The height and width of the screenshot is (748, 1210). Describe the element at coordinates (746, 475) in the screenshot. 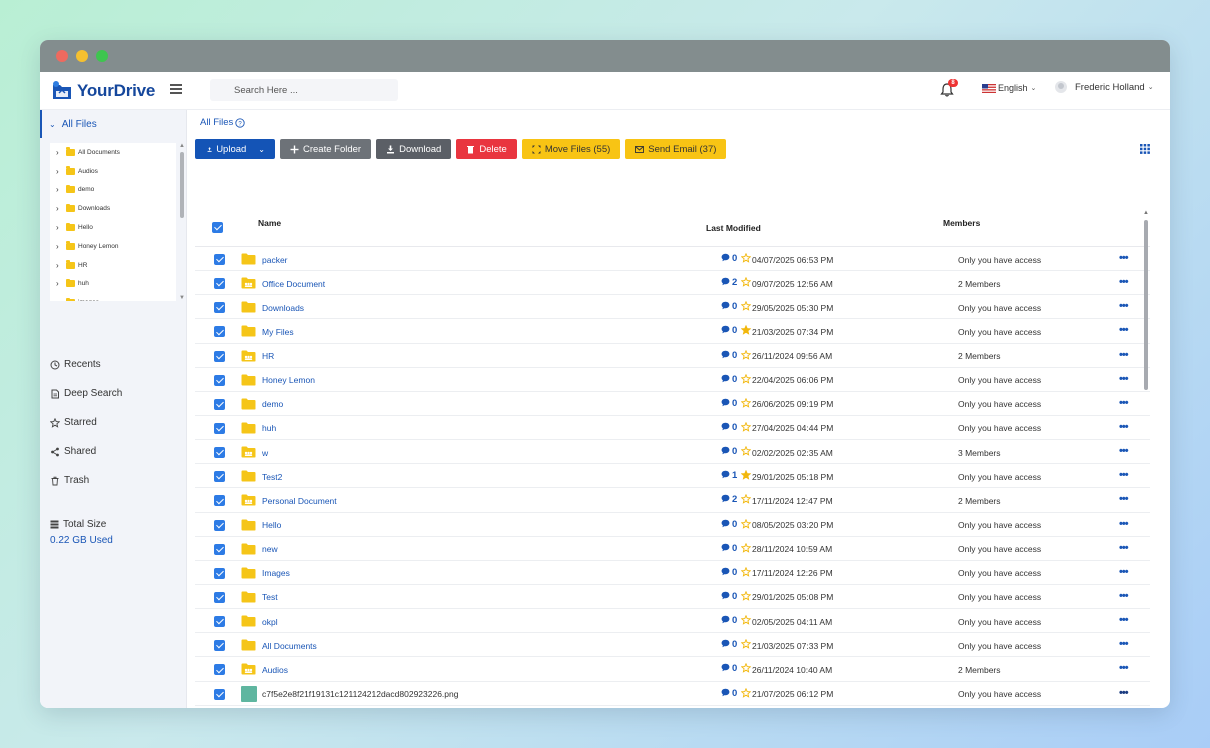

I see `star-filled-icon` at that location.